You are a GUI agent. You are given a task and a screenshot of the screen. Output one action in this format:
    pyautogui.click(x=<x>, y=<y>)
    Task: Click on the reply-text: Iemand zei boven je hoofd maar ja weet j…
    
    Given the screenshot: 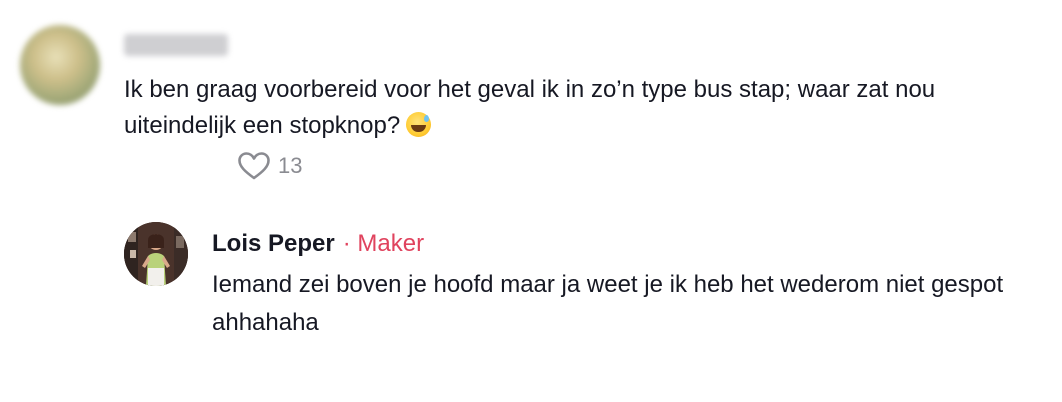 What is the action you would take?
    pyautogui.click(x=608, y=303)
    